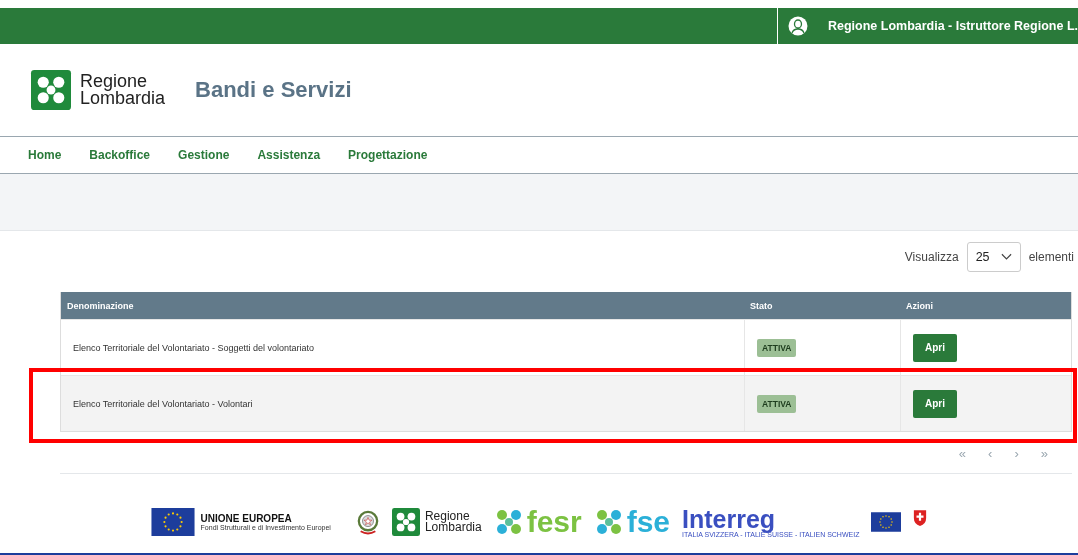 This screenshot has height=555, width=1078. Describe the element at coordinates (120, 155) in the screenshot. I see `nav-link: Backoffice` at that location.